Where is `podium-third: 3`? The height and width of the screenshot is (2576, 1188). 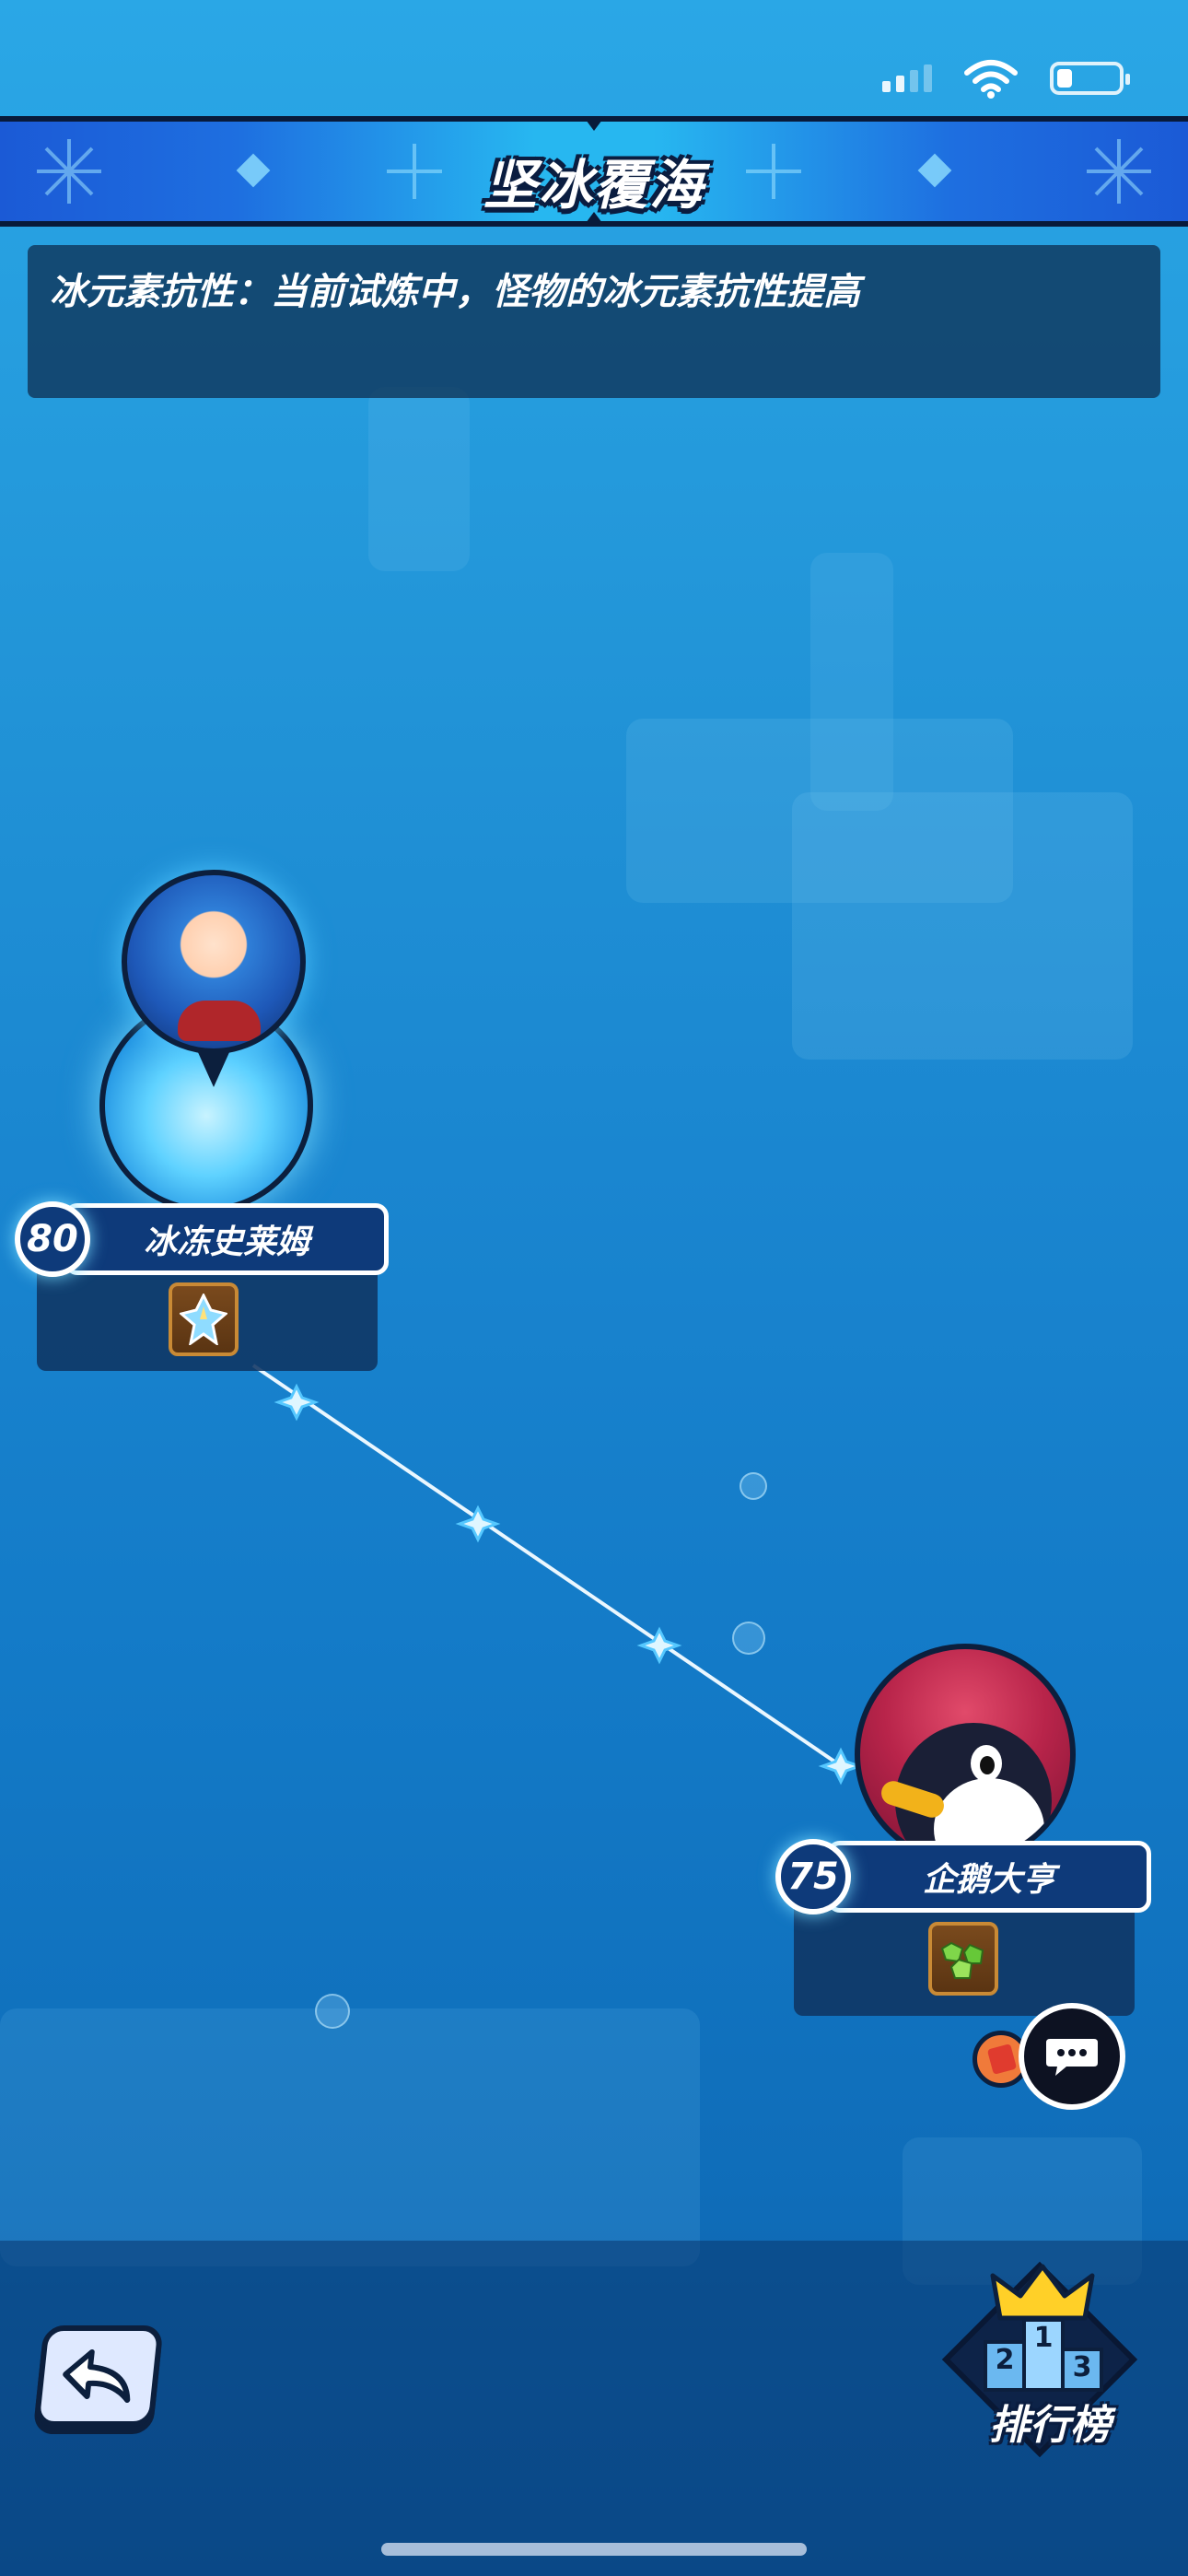 podium-third: 3 is located at coordinates (1082, 2370).